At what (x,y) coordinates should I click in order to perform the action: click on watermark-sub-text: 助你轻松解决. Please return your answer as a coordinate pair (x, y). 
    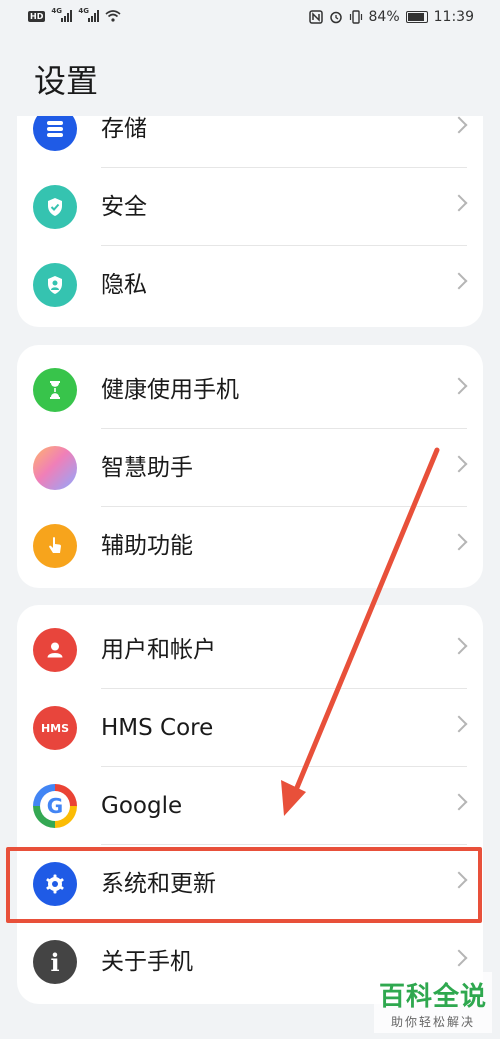
    Looking at the image, I should click on (432, 1022).